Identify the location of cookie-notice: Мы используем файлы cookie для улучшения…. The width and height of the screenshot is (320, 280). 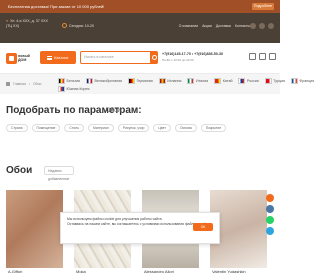
(140, 228).